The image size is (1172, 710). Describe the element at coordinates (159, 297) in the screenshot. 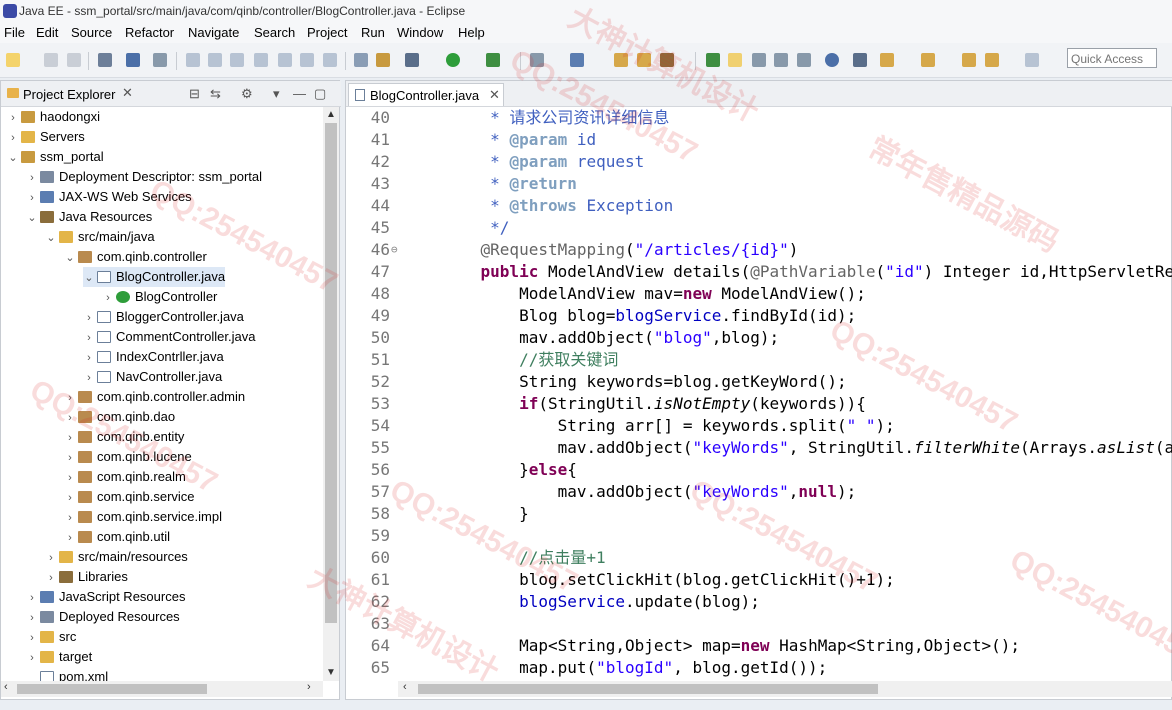

I see `tree-item: › BlogController` at that location.